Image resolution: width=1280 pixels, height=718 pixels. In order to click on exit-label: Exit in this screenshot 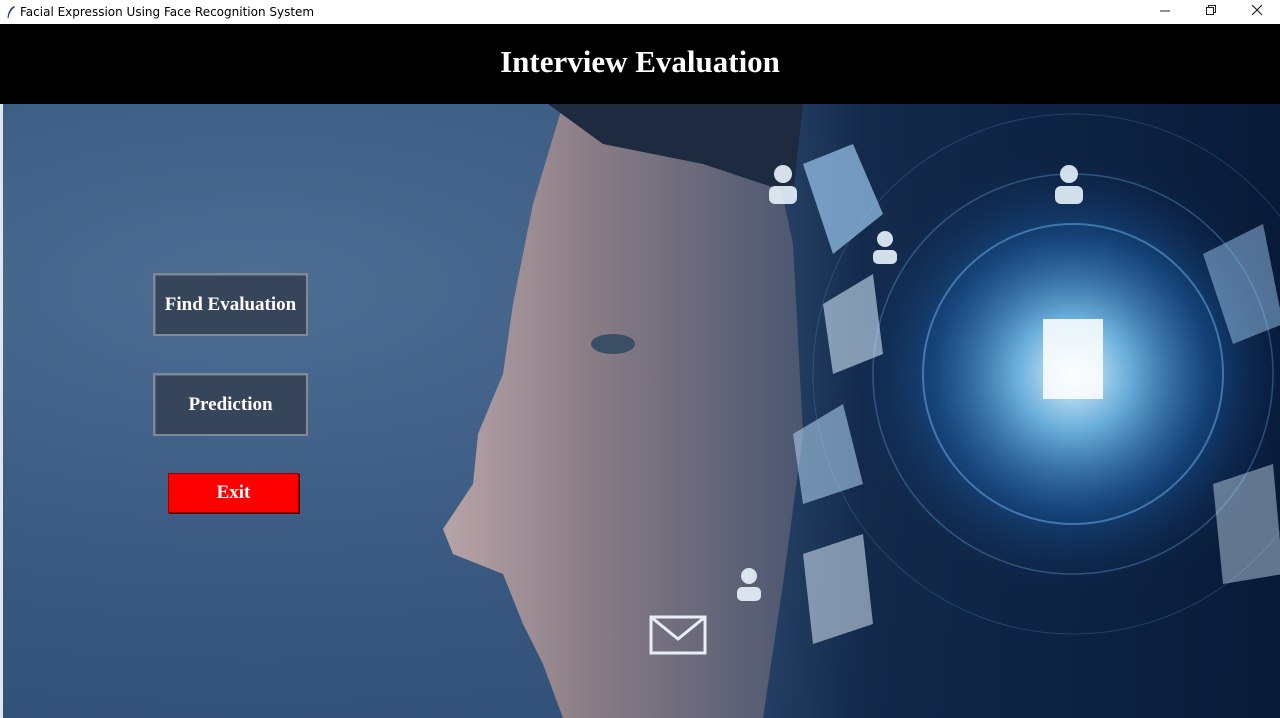, I will do `click(233, 492)`.